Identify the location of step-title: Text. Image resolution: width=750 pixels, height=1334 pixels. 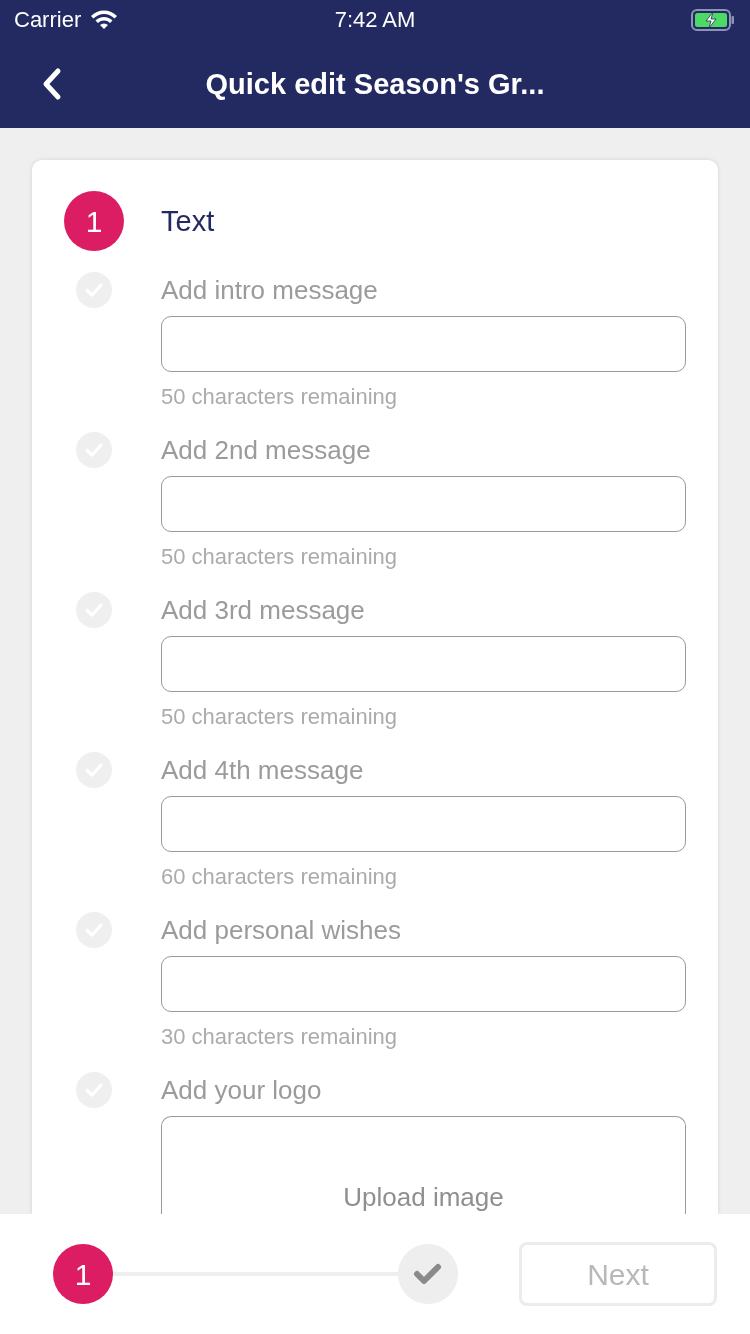
(188, 221).